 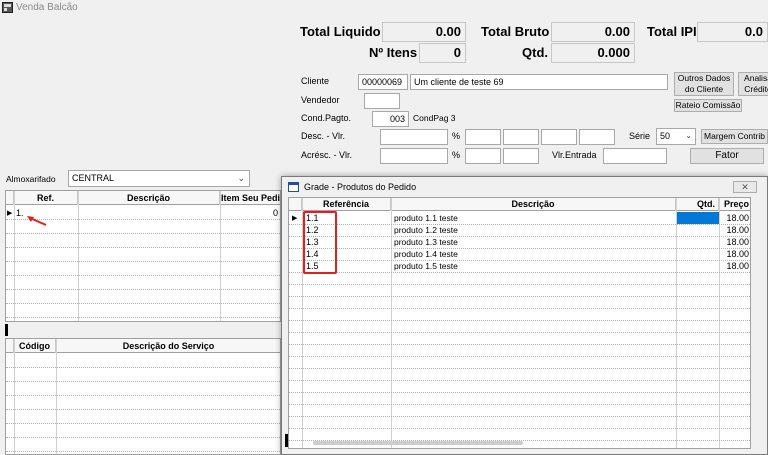 I want to click on almoxarifado-select: CENTRAL ⌄, so click(x=159, y=178).